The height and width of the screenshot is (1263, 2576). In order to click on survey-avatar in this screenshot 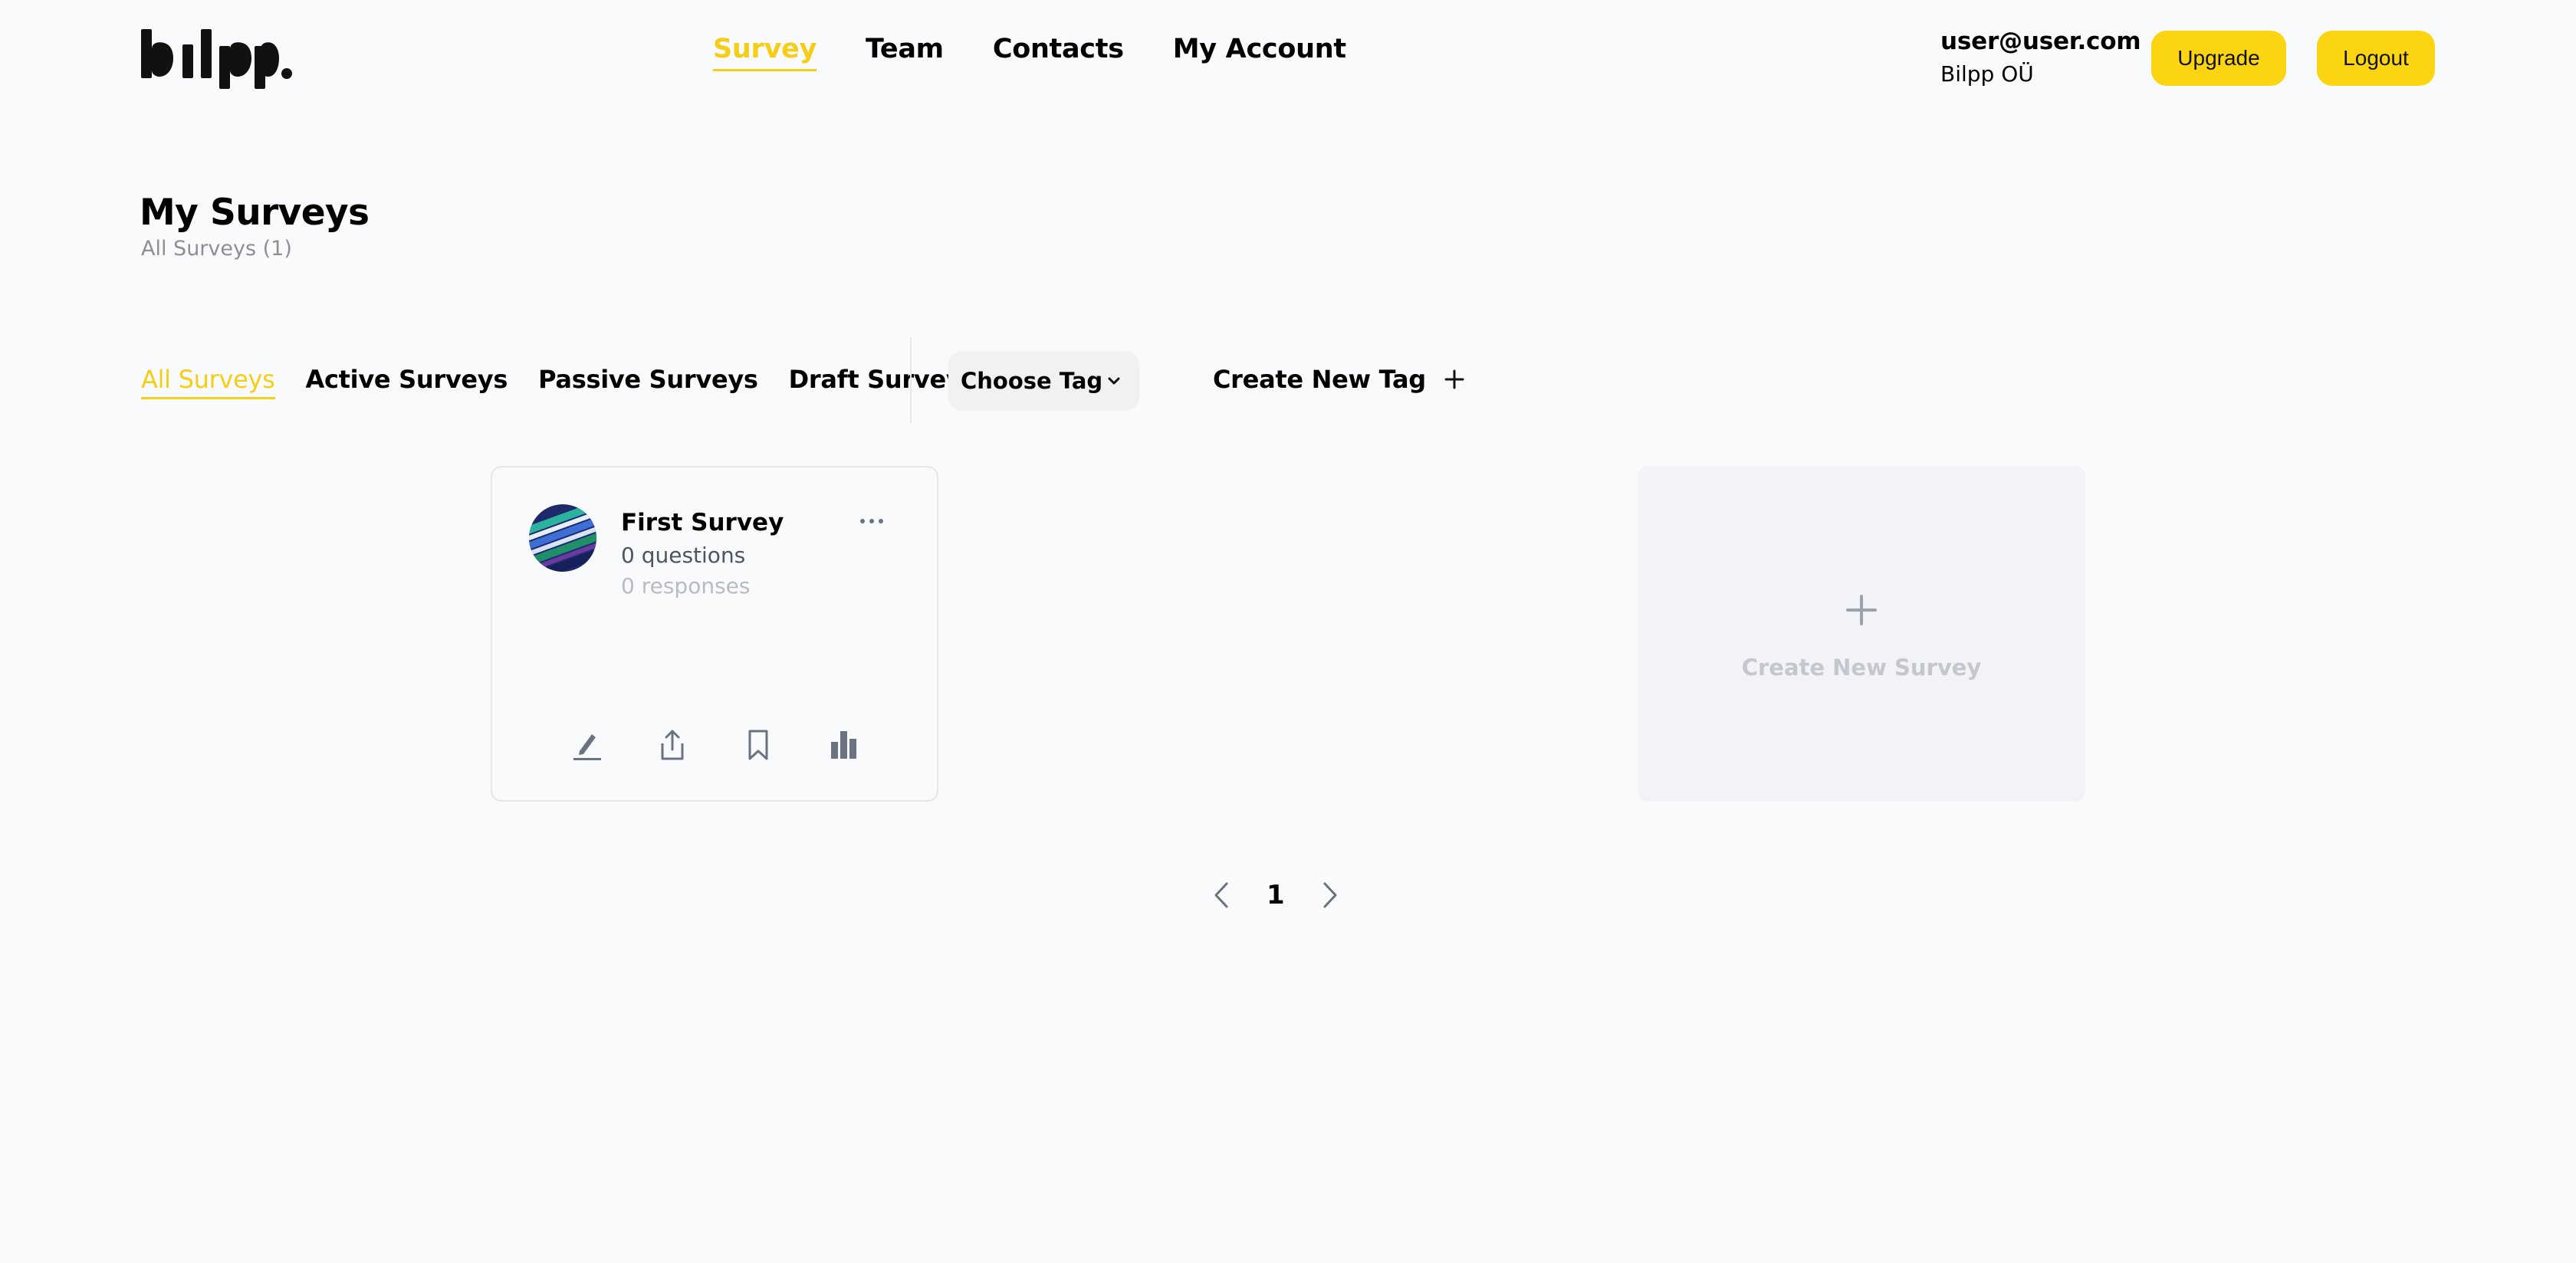, I will do `click(562, 538)`.